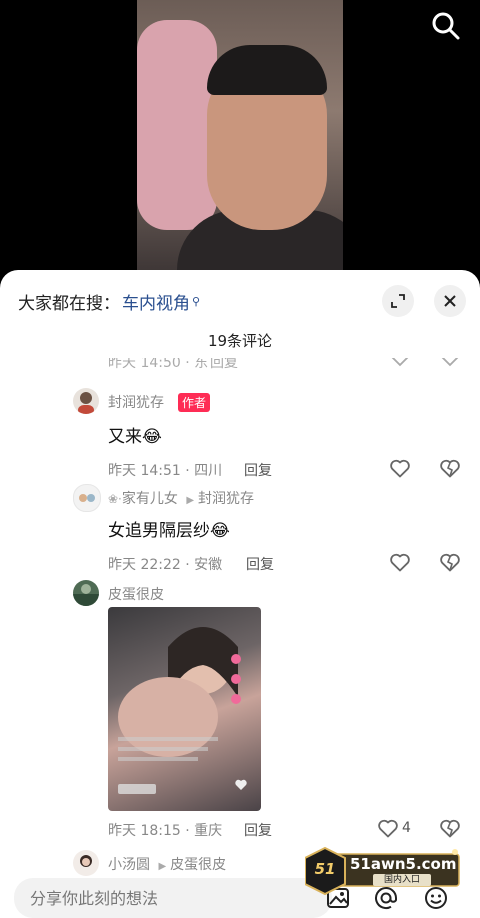 Image resolution: width=480 pixels, height=918 pixels. I want to click on close-icon, so click(450, 301).